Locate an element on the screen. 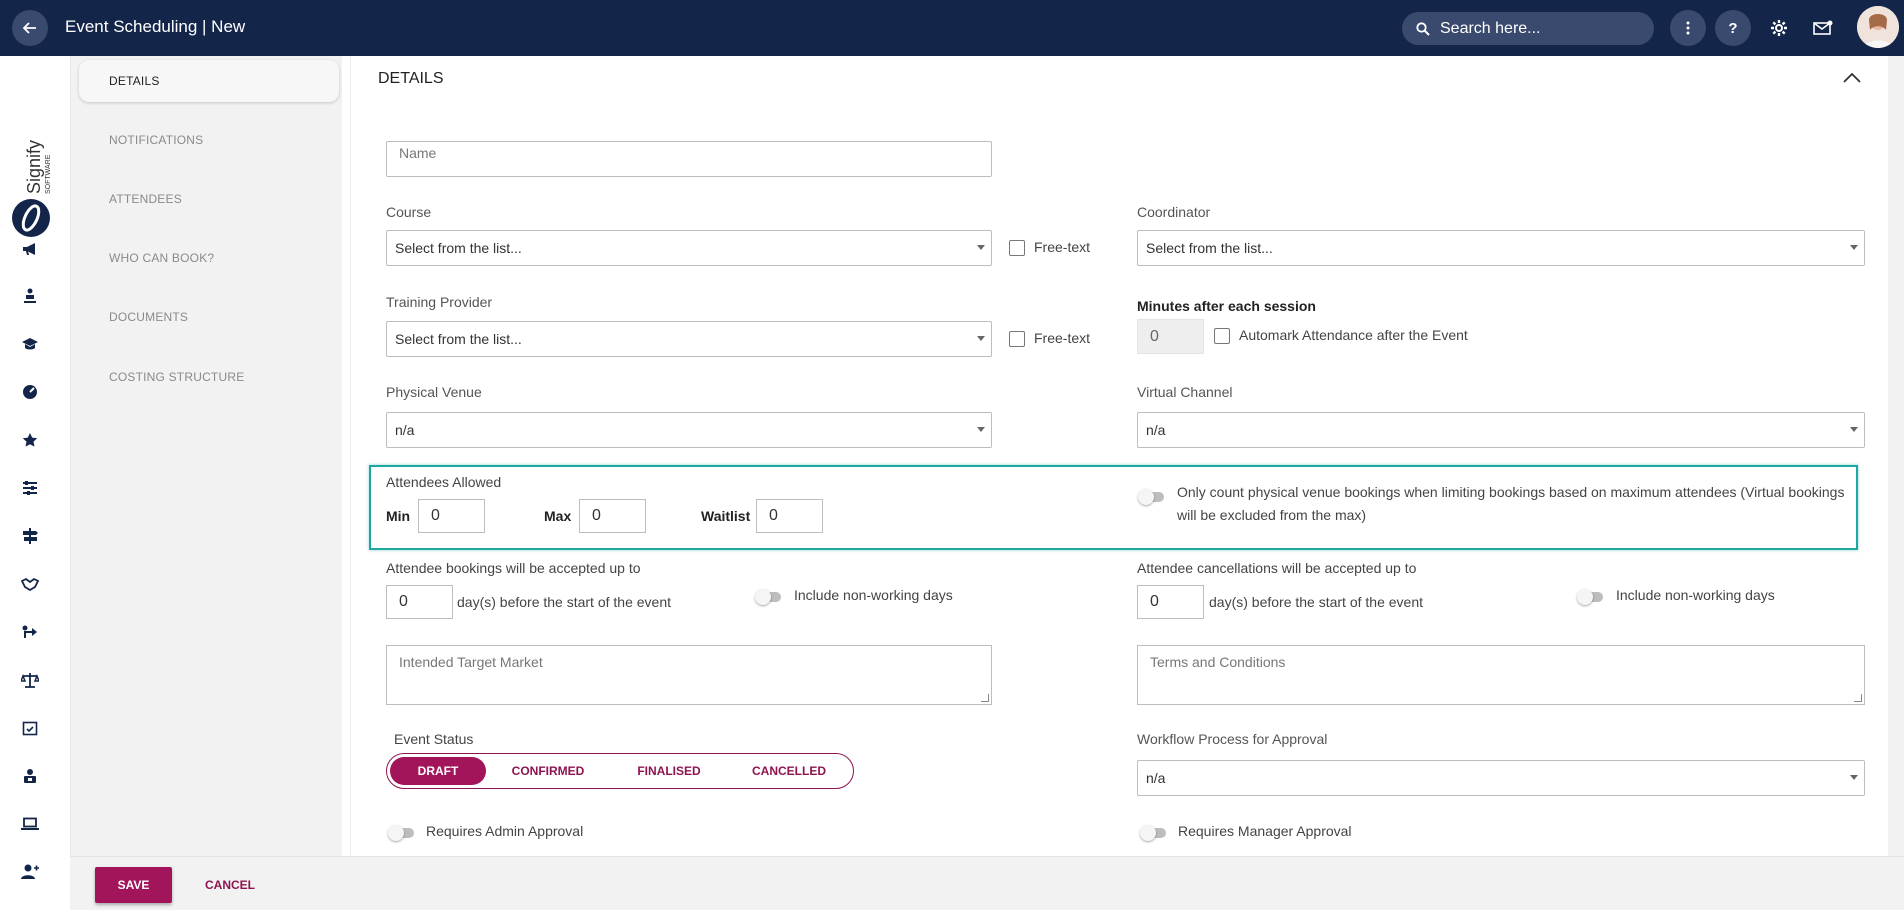  route-icon is located at coordinates (30, 632).